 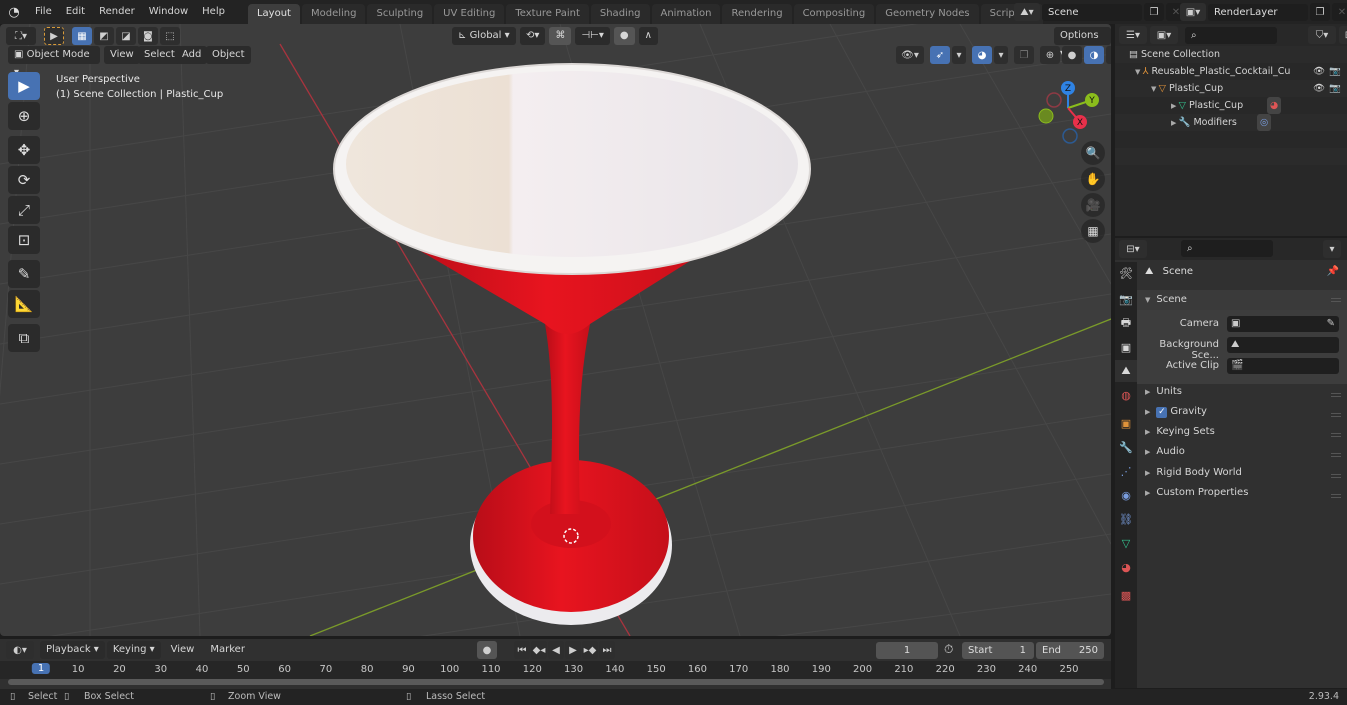 What do you see at coordinates (1180, 432) in the screenshot?
I see `section-keying-sets: ▶ Keying Sets` at bounding box center [1180, 432].